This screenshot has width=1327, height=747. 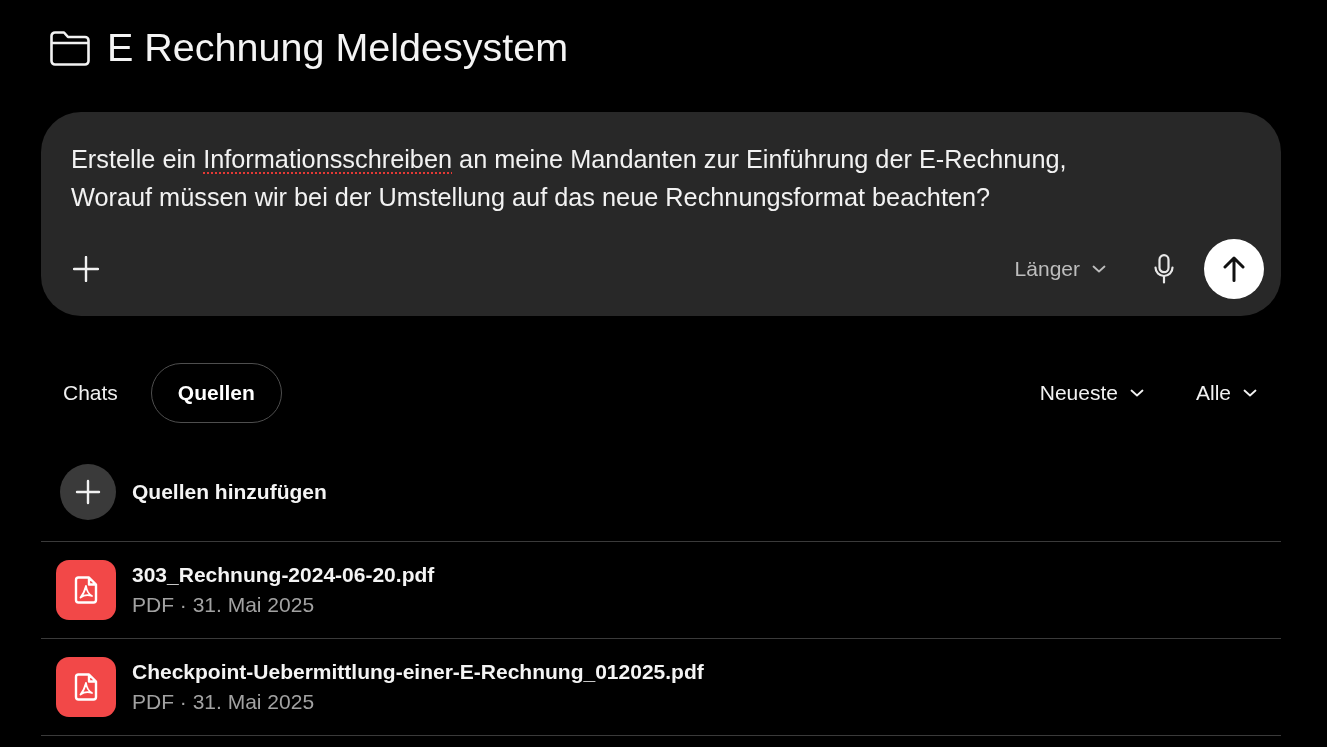 I want to click on prompt-input: Erstelle ein Informationsschreiben an meine Mandanten zur Einführung der E-Rechnung, Worauf müssen wir bei der Umstellung auf das neue Rechnungsformat beachten?, so click(x=569, y=178).